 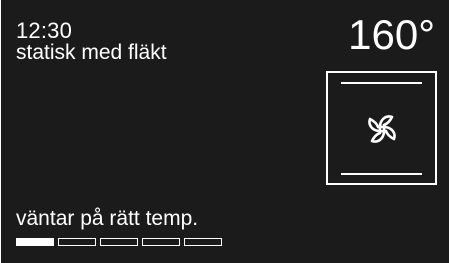 What do you see at coordinates (381, 83) in the screenshot?
I see `top-heating-element` at bounding box center [381, 83].